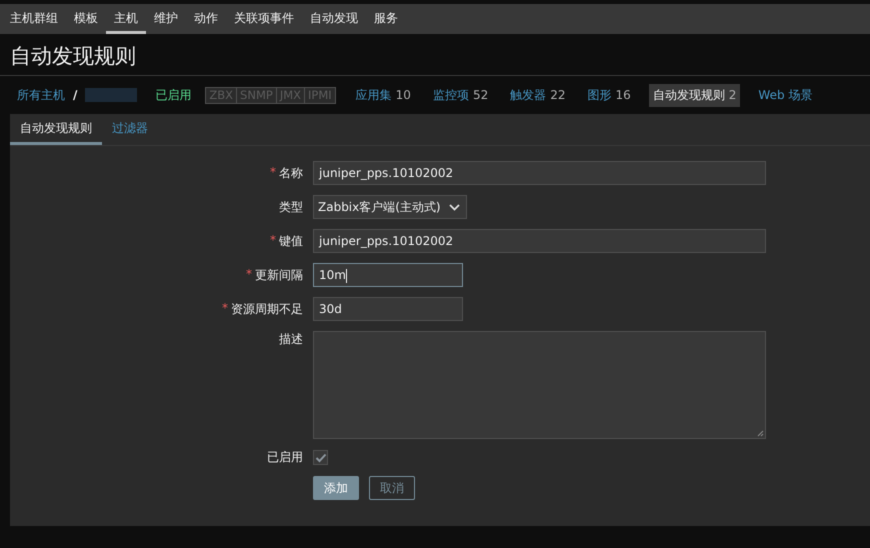 Image resolution: width=870 pixels, height=548 pixels. I want to click on menu-item: 动作, so click(206, 19).